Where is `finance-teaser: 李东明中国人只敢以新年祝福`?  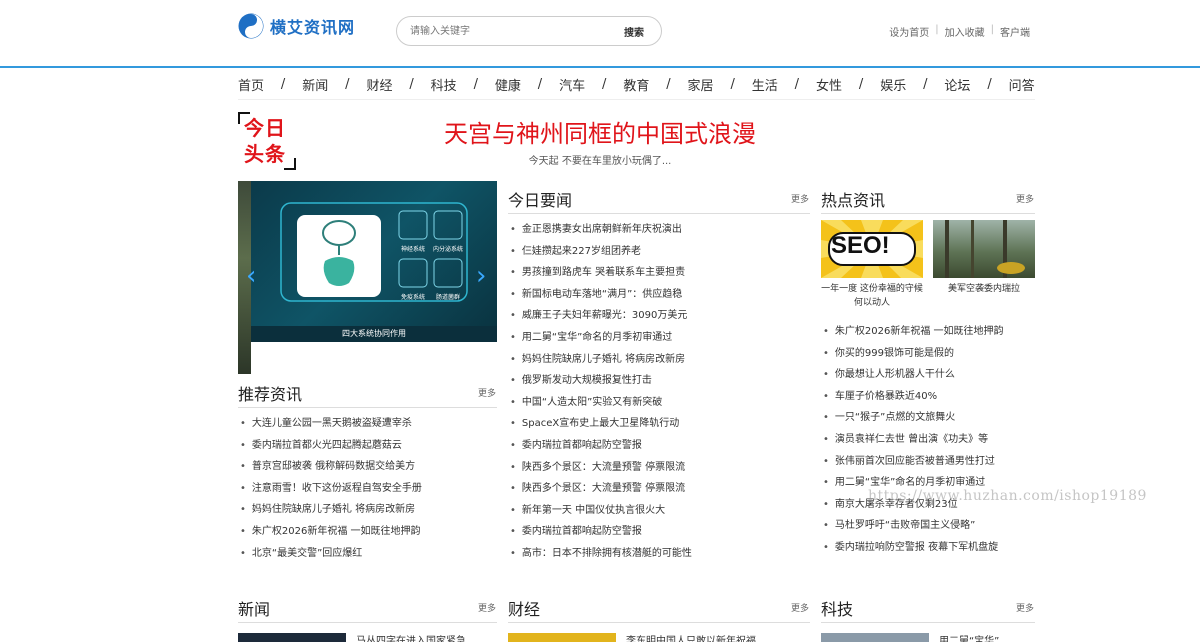
finance-teaser: 李东明中国人只敢以新年祝福 is located at coordinates (691, 637).